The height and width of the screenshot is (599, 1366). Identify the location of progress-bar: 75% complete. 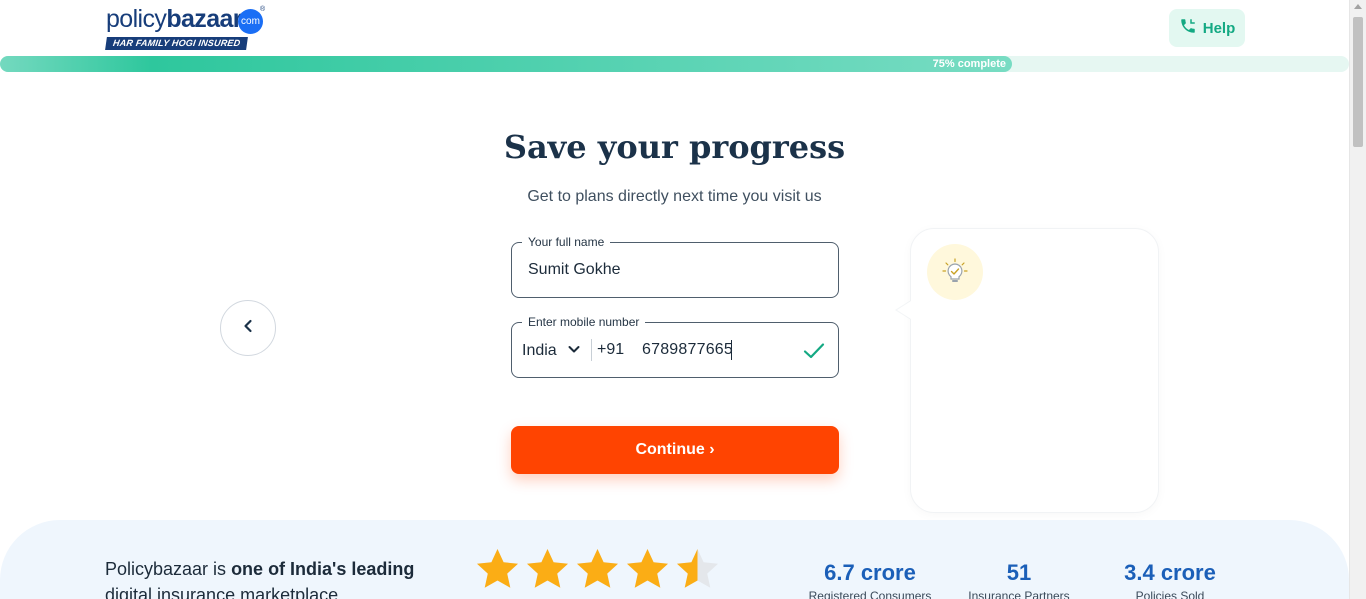
(674, 64).